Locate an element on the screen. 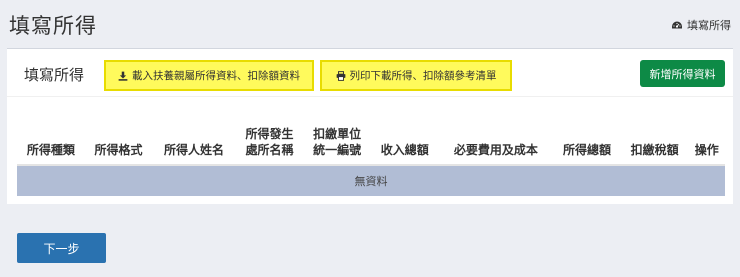  panel-title: 填寫所得 is located at coordinates (54, 75).